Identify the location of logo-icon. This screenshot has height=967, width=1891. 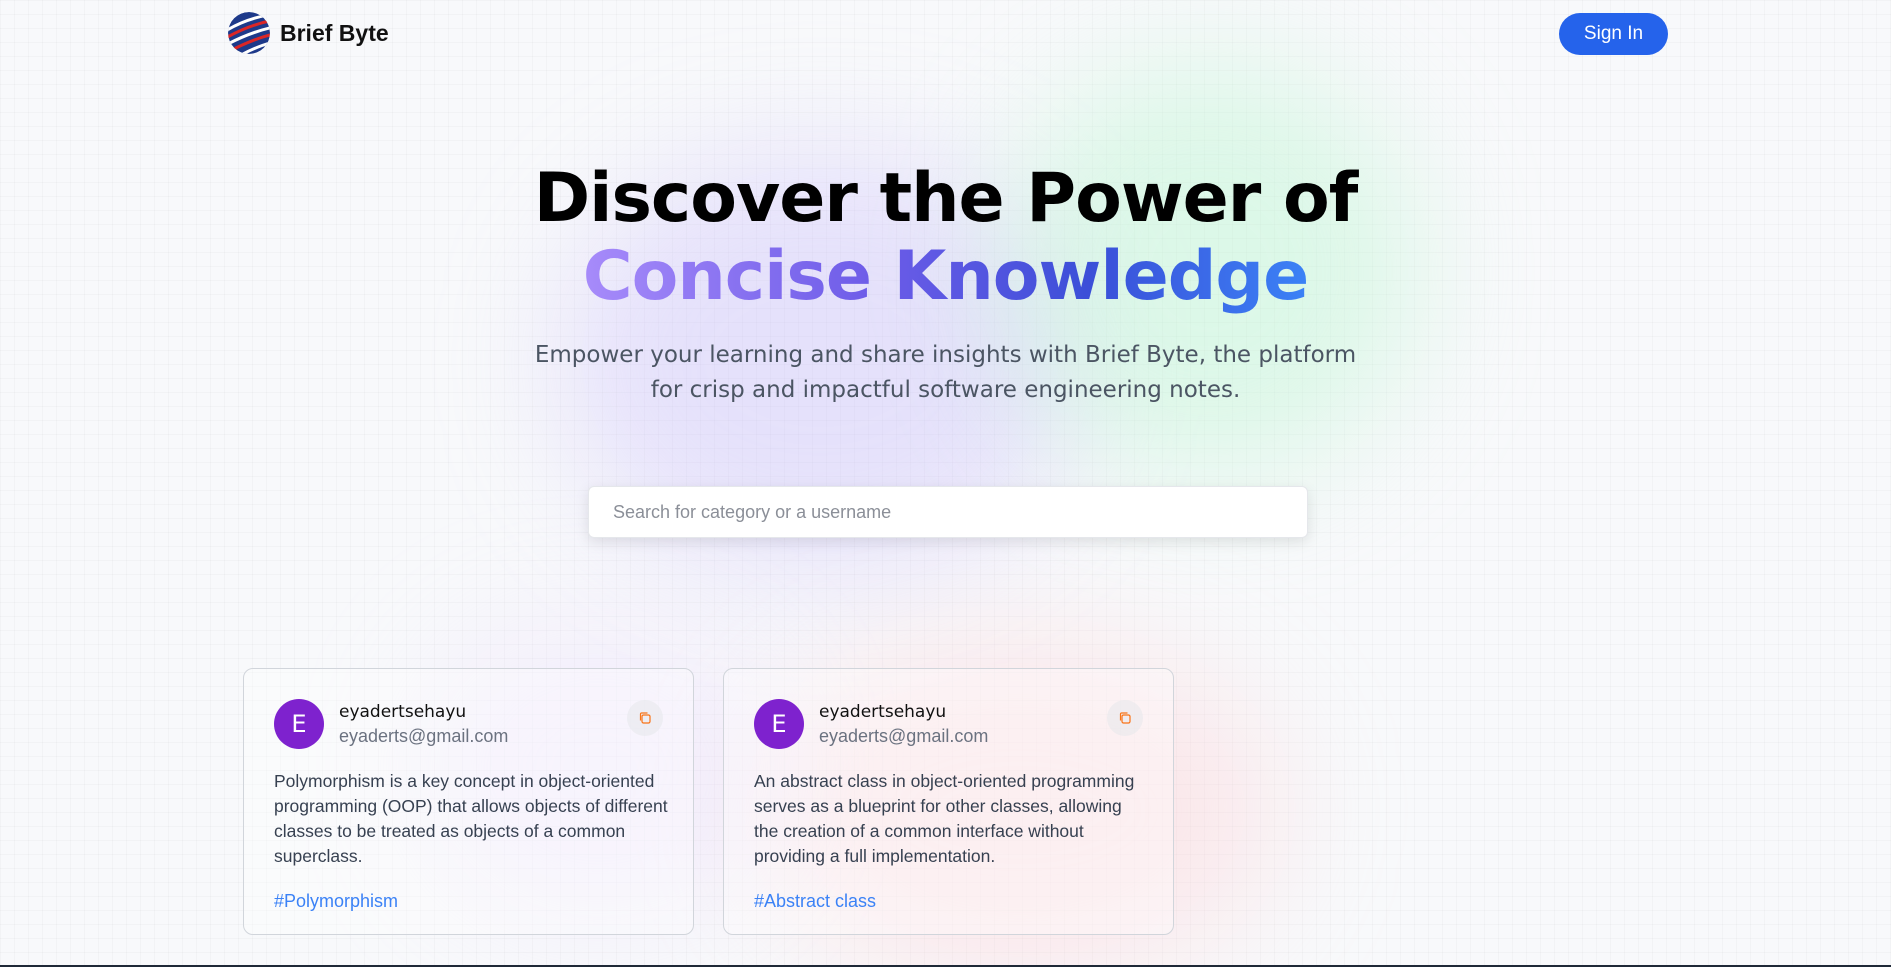
(249, 33).